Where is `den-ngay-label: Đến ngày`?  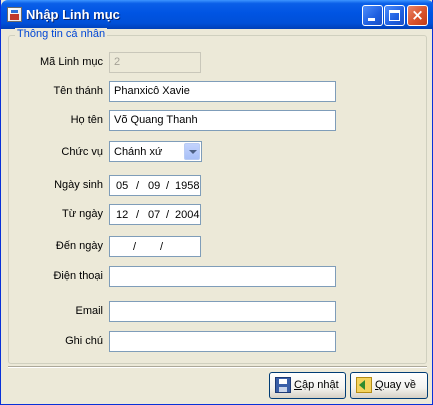
den-ngay-label: Đến ngày is located at coordinates (79, 246).